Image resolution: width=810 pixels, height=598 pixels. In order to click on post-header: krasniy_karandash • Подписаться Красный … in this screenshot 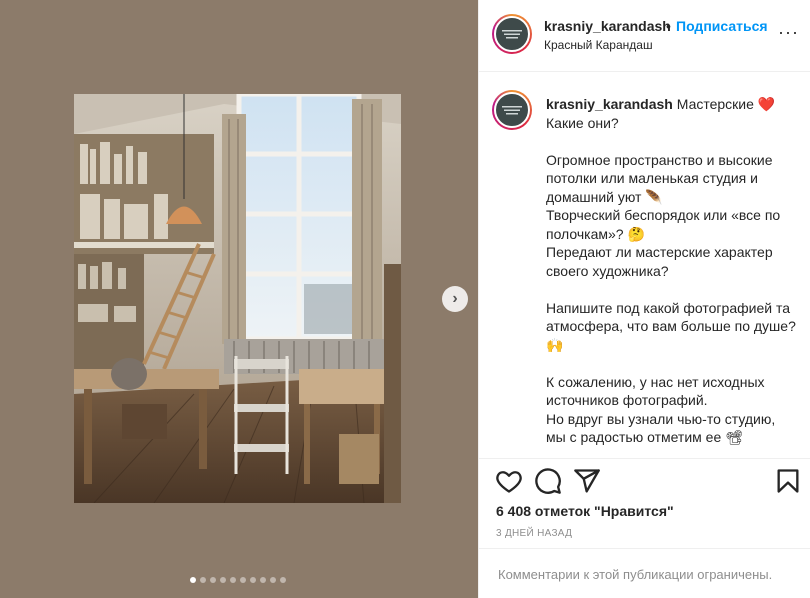, I will do `click(644, 36)`.